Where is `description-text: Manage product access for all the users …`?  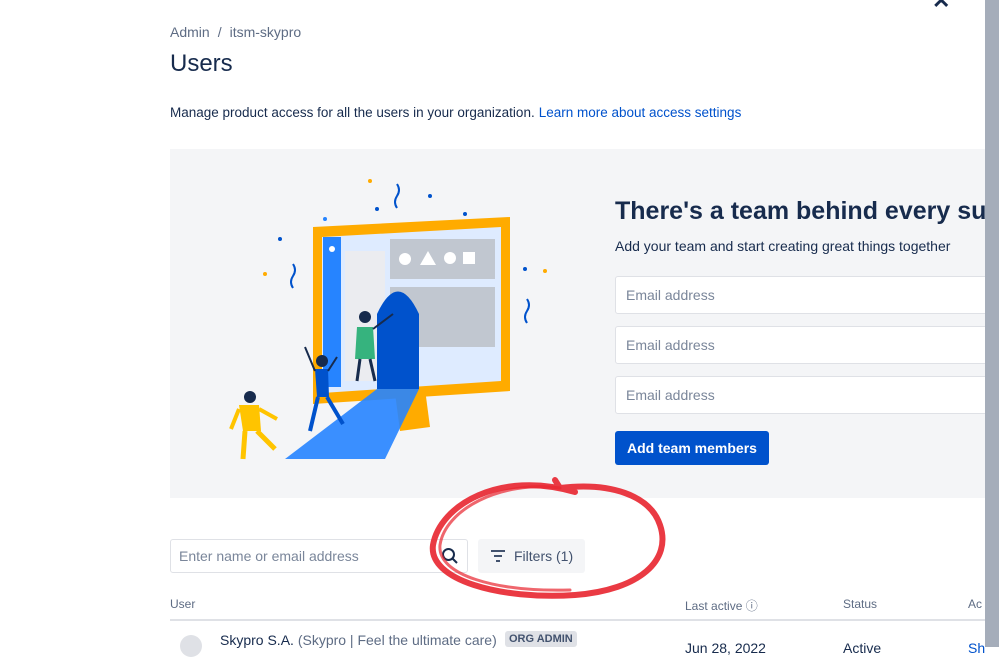
description-text: Manage product access for all the users … is located at coordinates (352, 112).